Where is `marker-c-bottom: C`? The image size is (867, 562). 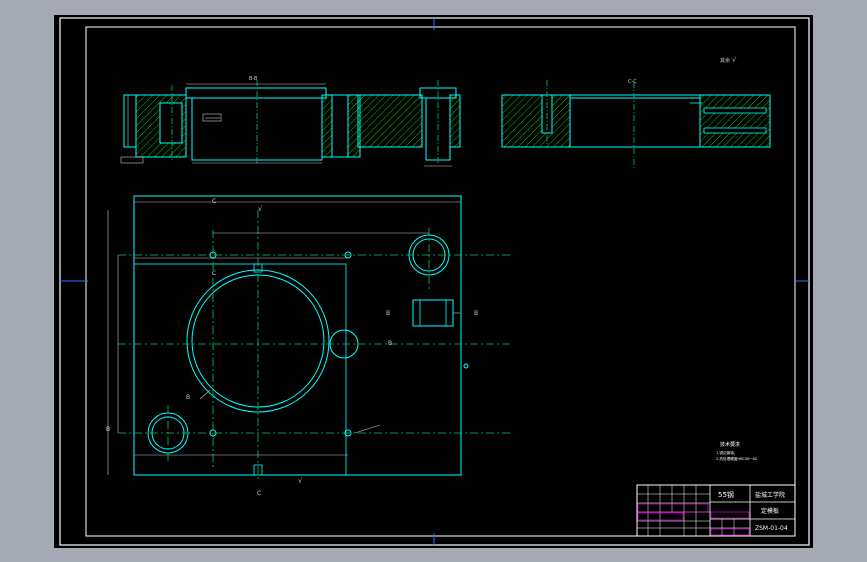
marker-c-bottom: C is located at coordinates (259, 493).